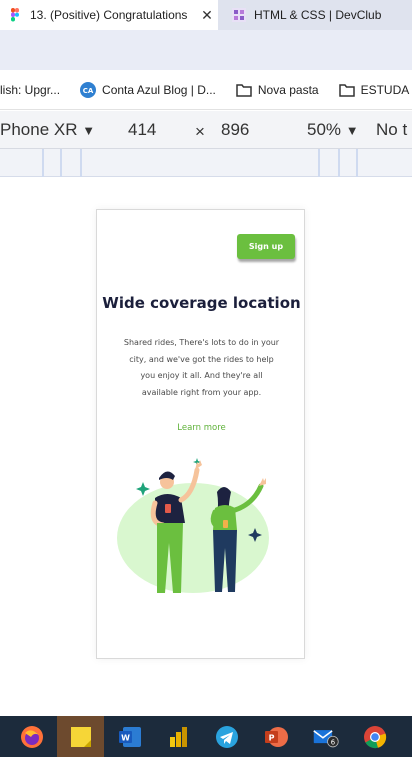 This screenshot has height=757, width=412. I want to click on tab-devclub: HTML & CSS | DevClub, so click(319, 15).